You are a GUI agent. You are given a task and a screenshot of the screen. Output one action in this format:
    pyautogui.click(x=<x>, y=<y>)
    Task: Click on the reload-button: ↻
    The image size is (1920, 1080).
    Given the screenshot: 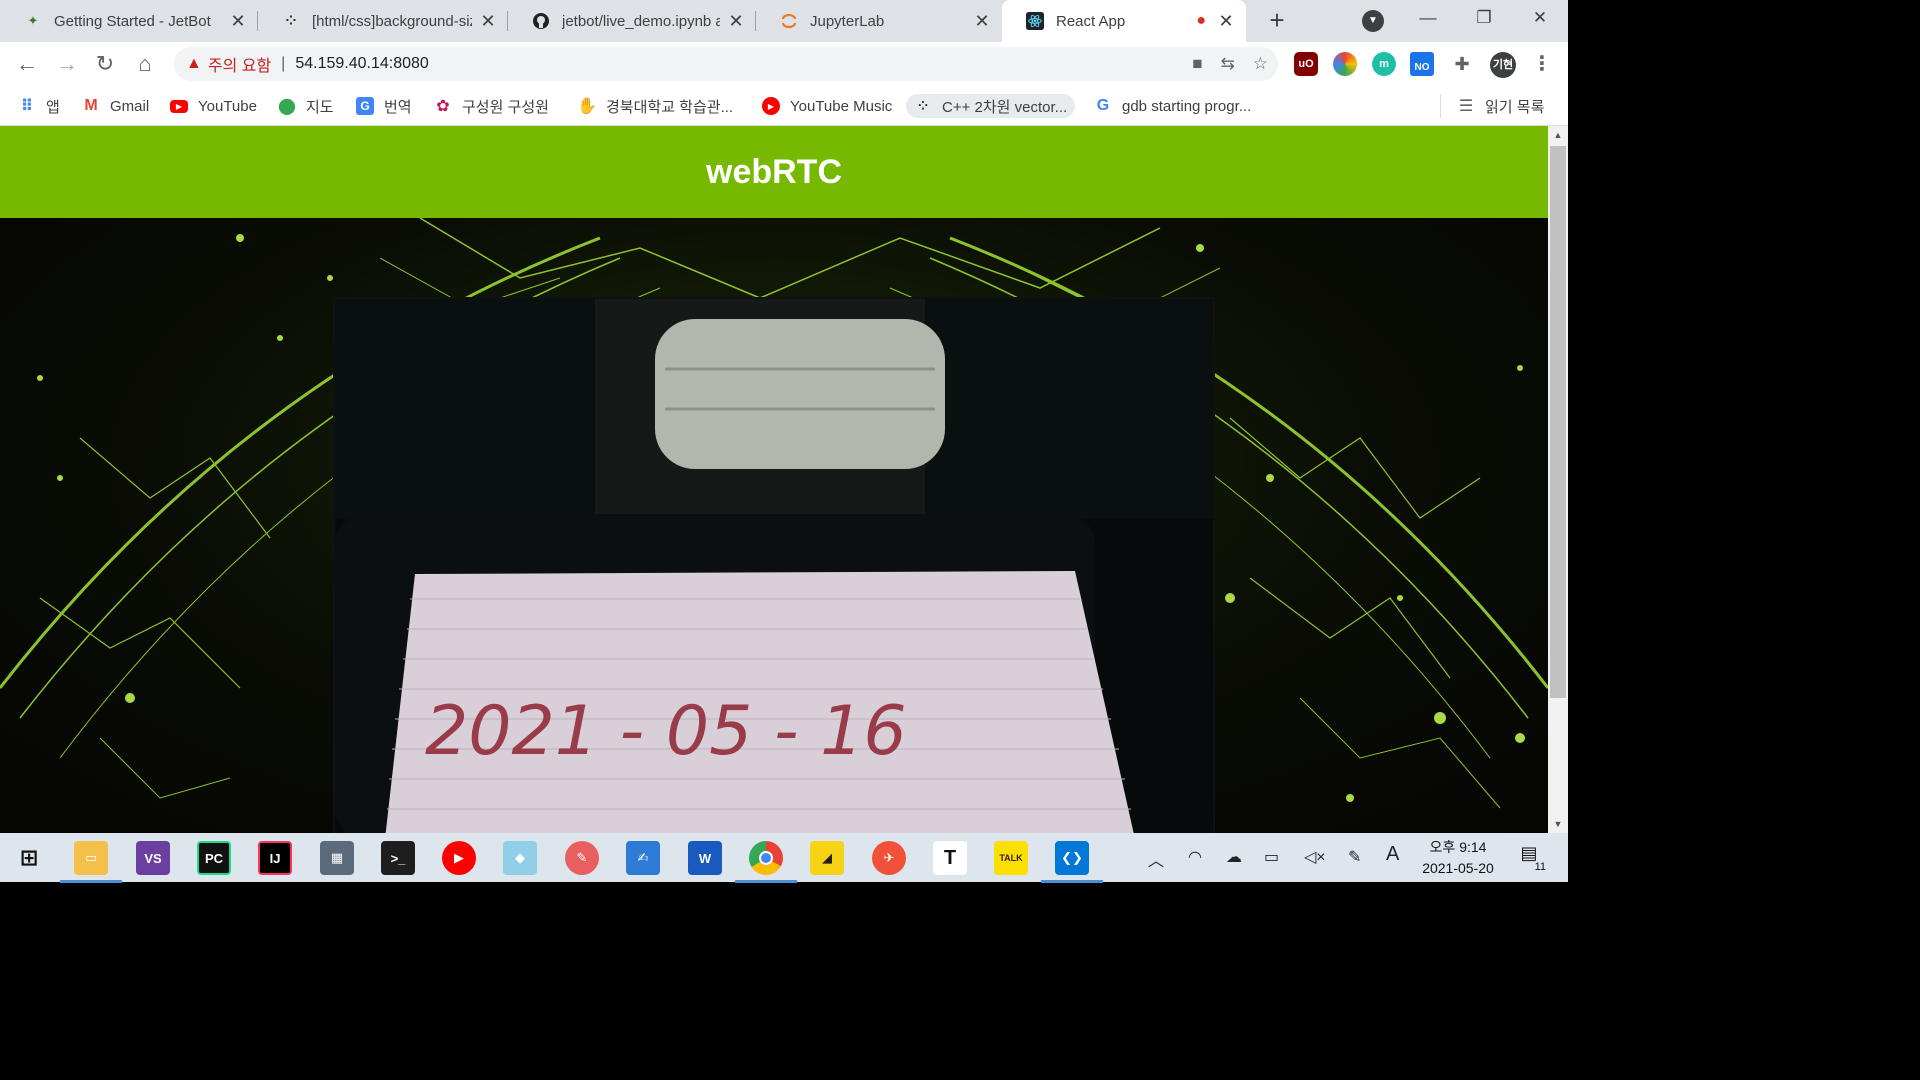 What is the action you would take?
    pyautogui.click(x=105, y=64)
    